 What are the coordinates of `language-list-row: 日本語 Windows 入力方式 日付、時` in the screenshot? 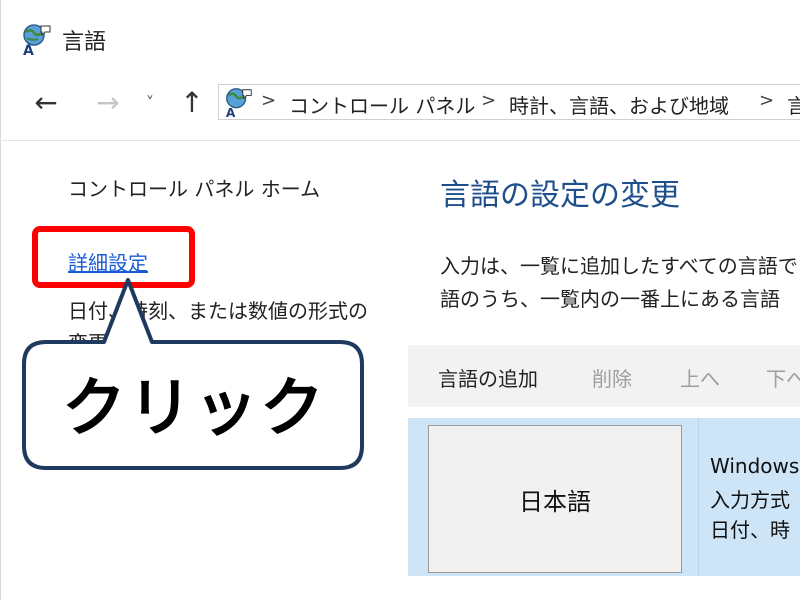 It's located at (604, 497).